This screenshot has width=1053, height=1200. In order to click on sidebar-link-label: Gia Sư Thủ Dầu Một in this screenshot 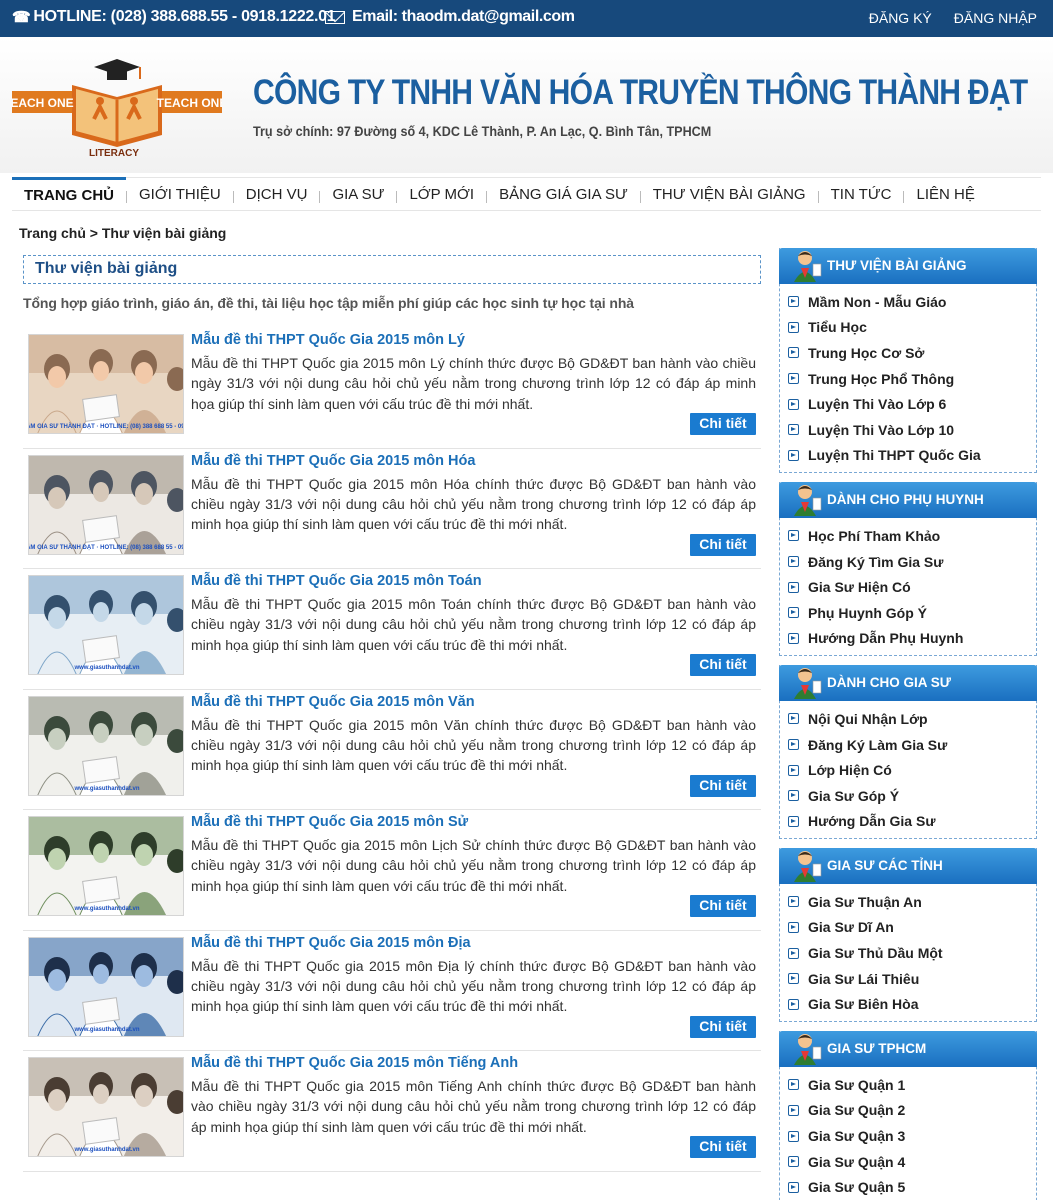, I will do `click(875, 953)`.